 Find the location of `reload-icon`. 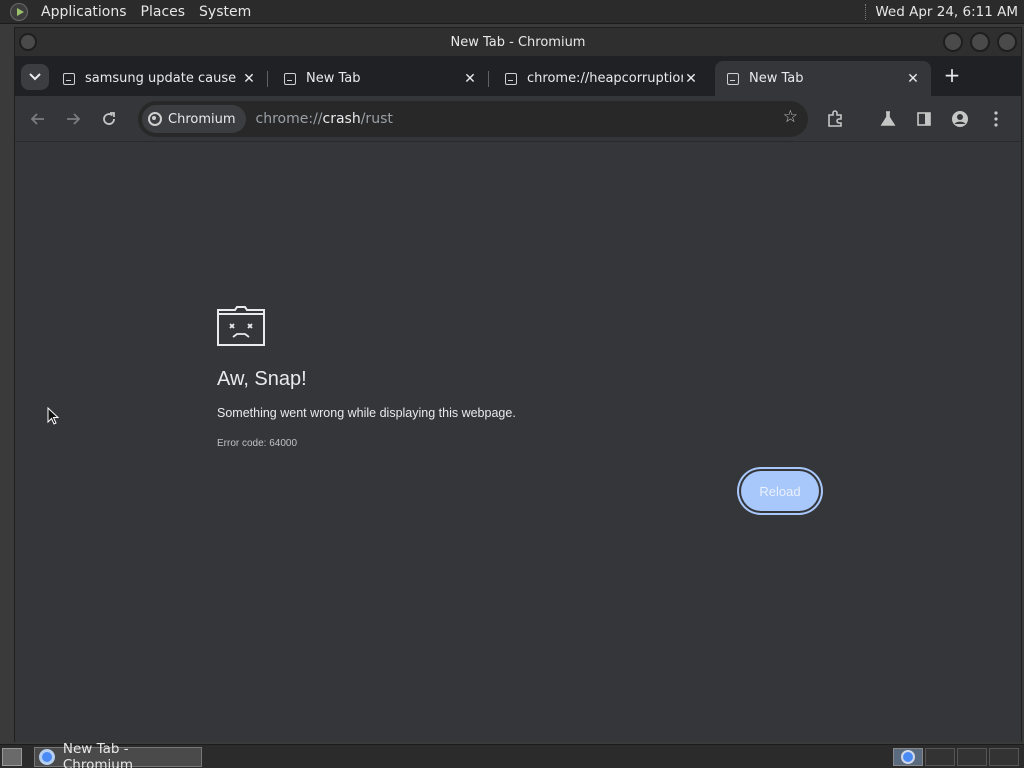

reload-icon is located at coordinates (109, 118).